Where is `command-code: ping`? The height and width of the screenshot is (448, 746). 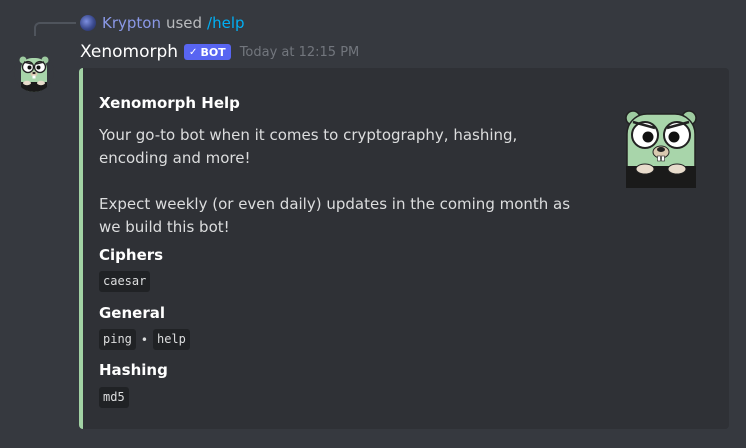
command-code: ping is located at coordinates (117, 339).